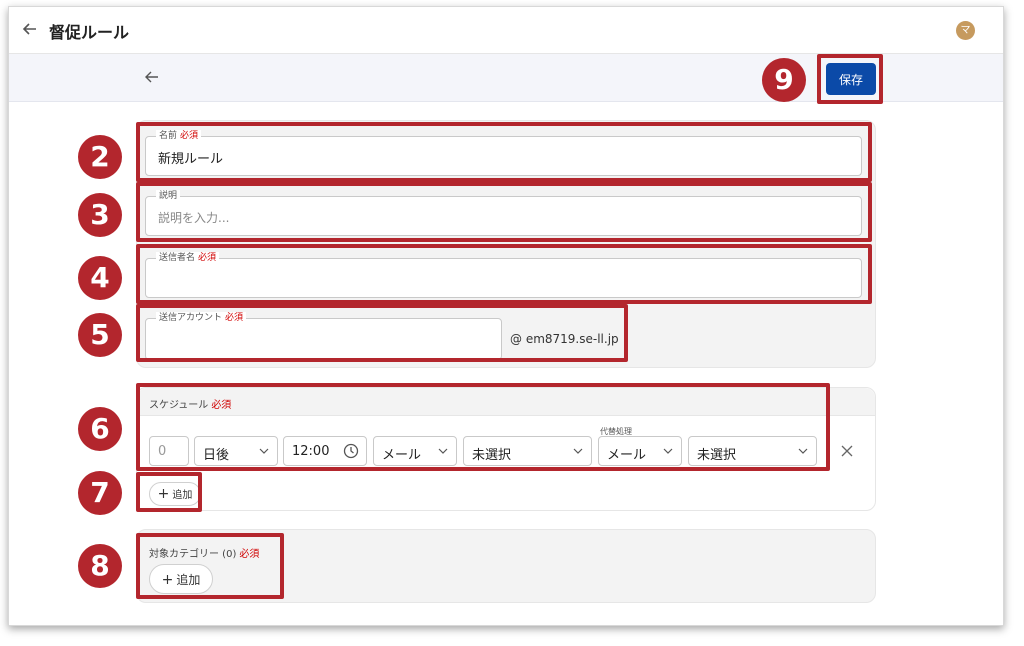  What do you see at coordinates (850, 79) in the screenshot?
I see `annotation-box-save` at bounding box center [850, 79].